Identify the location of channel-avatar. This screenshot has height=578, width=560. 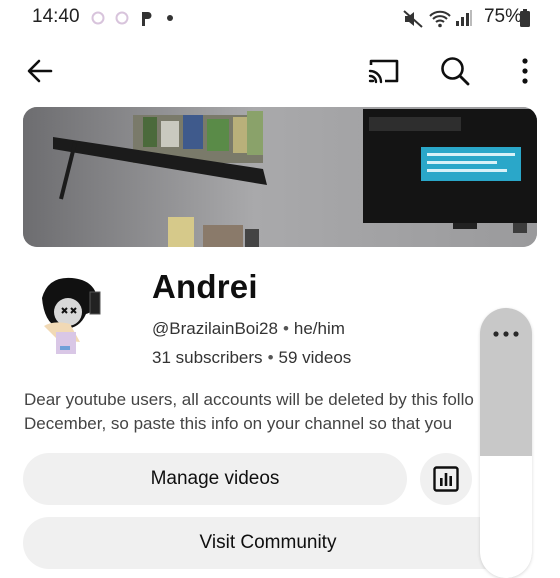
(72, 316).